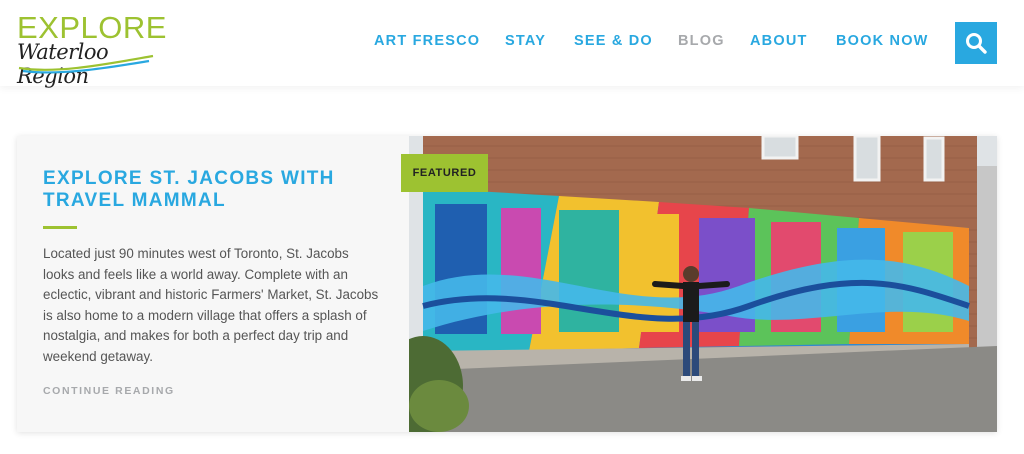 This screenshot has height=454, width=1024. Describe the element at coordinates (701, 41) in the screenshot. I see `nav-item-blog: BLOG` at that location.